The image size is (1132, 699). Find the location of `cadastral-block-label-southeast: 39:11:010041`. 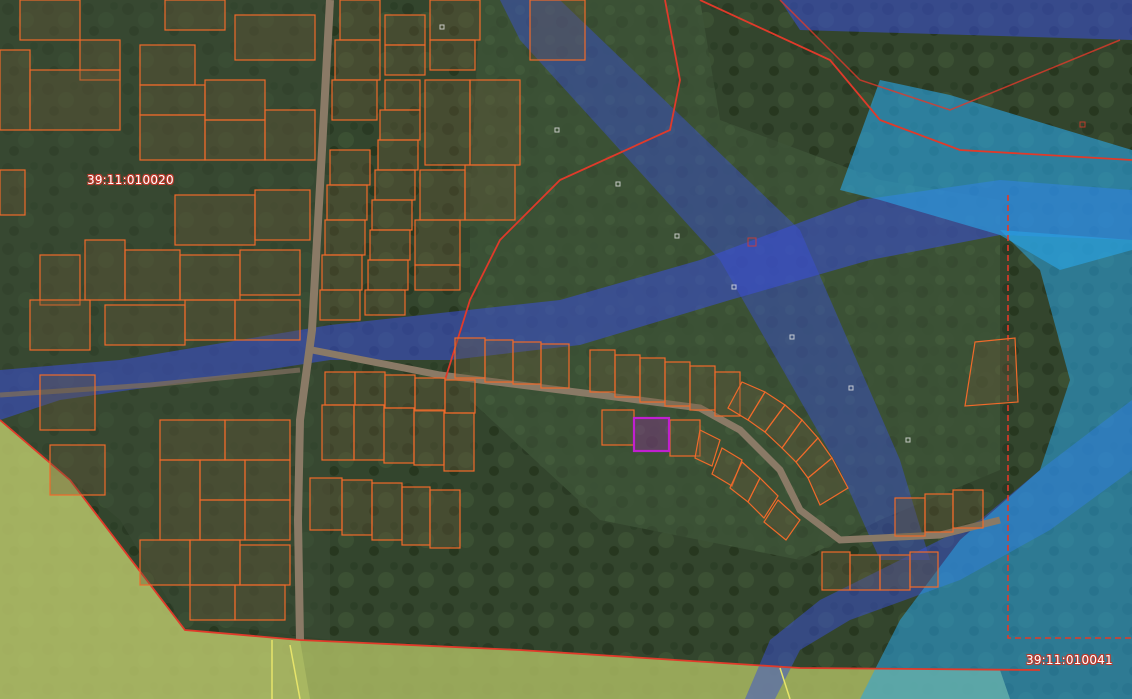

cadastral-block-label-southeast: 39:11:010041 is located at coordinates (1069, 660).